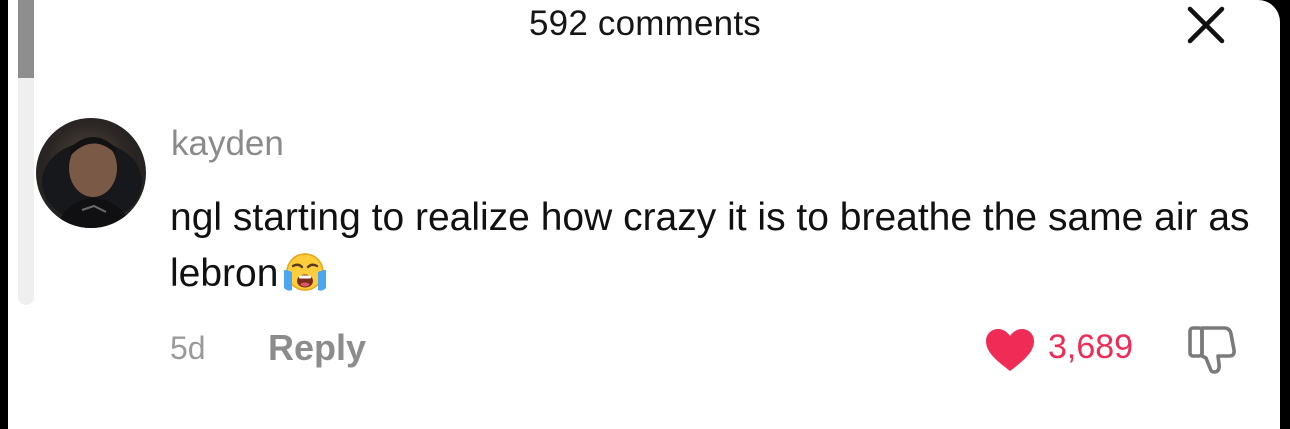 The width and height of the screenshot is (1290, 429). Describe the element at coordinates (227, 144) in the screenshot. I see `comment-username: kayden` at that location.